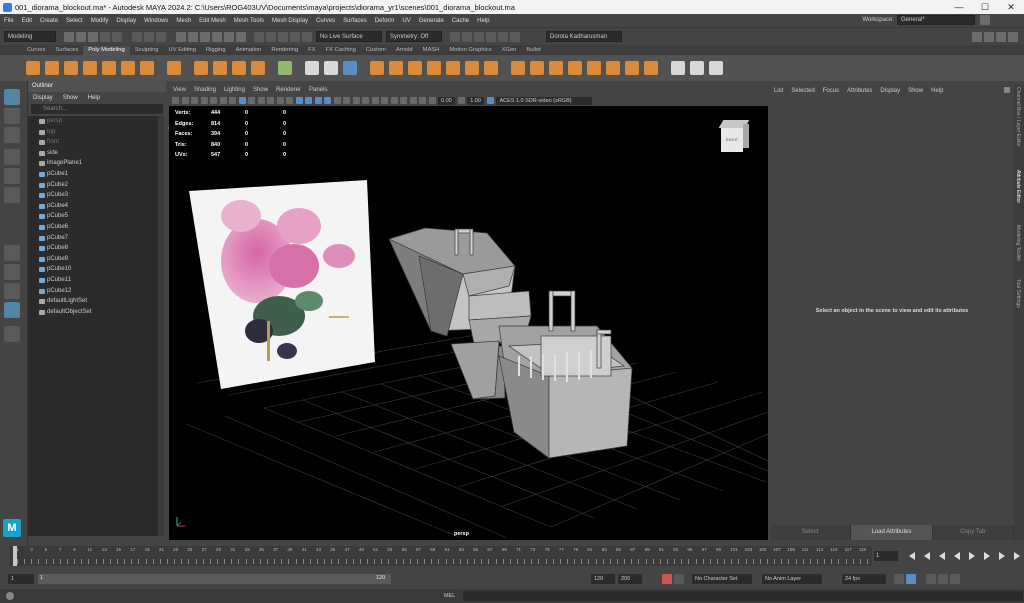 The width and height of the screenshot is (1024, 603). I want to click on shadows-icon, so click(346, 100).